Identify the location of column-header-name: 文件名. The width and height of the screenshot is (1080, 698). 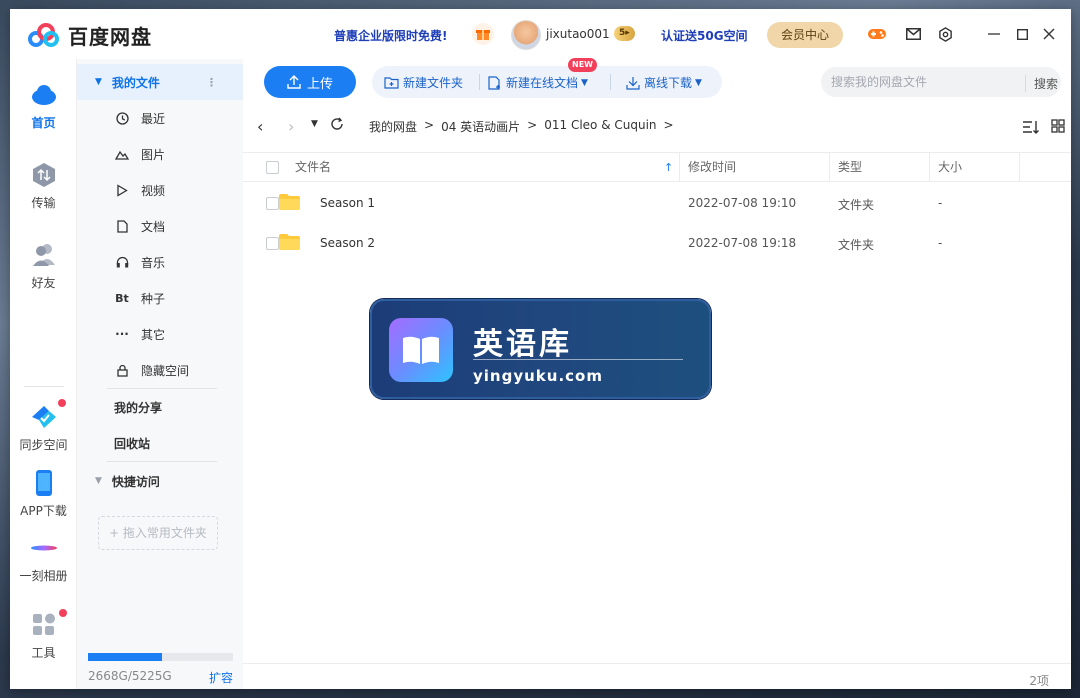
(313, 167).